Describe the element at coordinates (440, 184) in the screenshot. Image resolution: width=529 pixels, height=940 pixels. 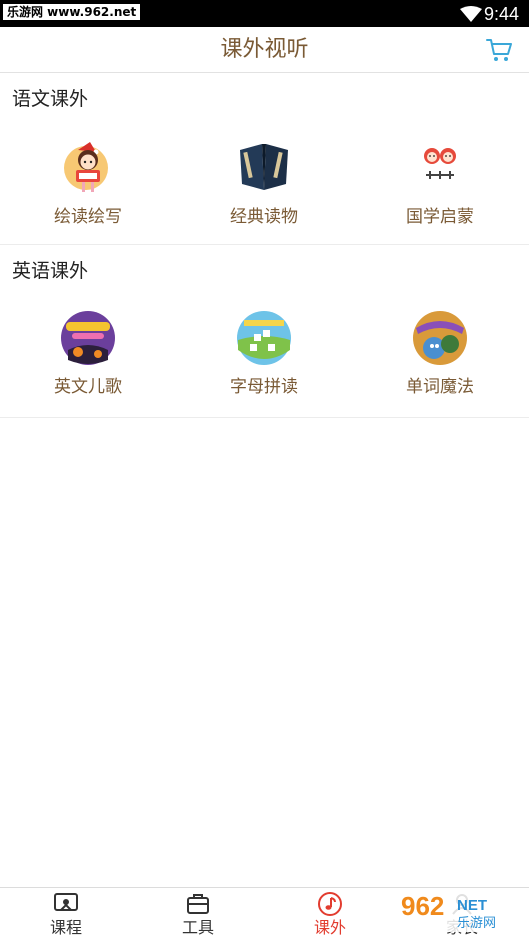
I see `item-guoxue-qimeng: 国学启蒙` at that location.